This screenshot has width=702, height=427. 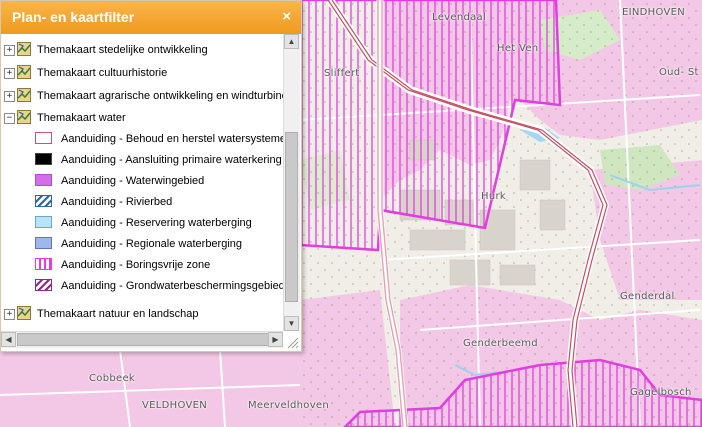 I want to click on legend-item-waterwingebied: Aanduiding - Waterwingebied, so click(x=142, y=181).